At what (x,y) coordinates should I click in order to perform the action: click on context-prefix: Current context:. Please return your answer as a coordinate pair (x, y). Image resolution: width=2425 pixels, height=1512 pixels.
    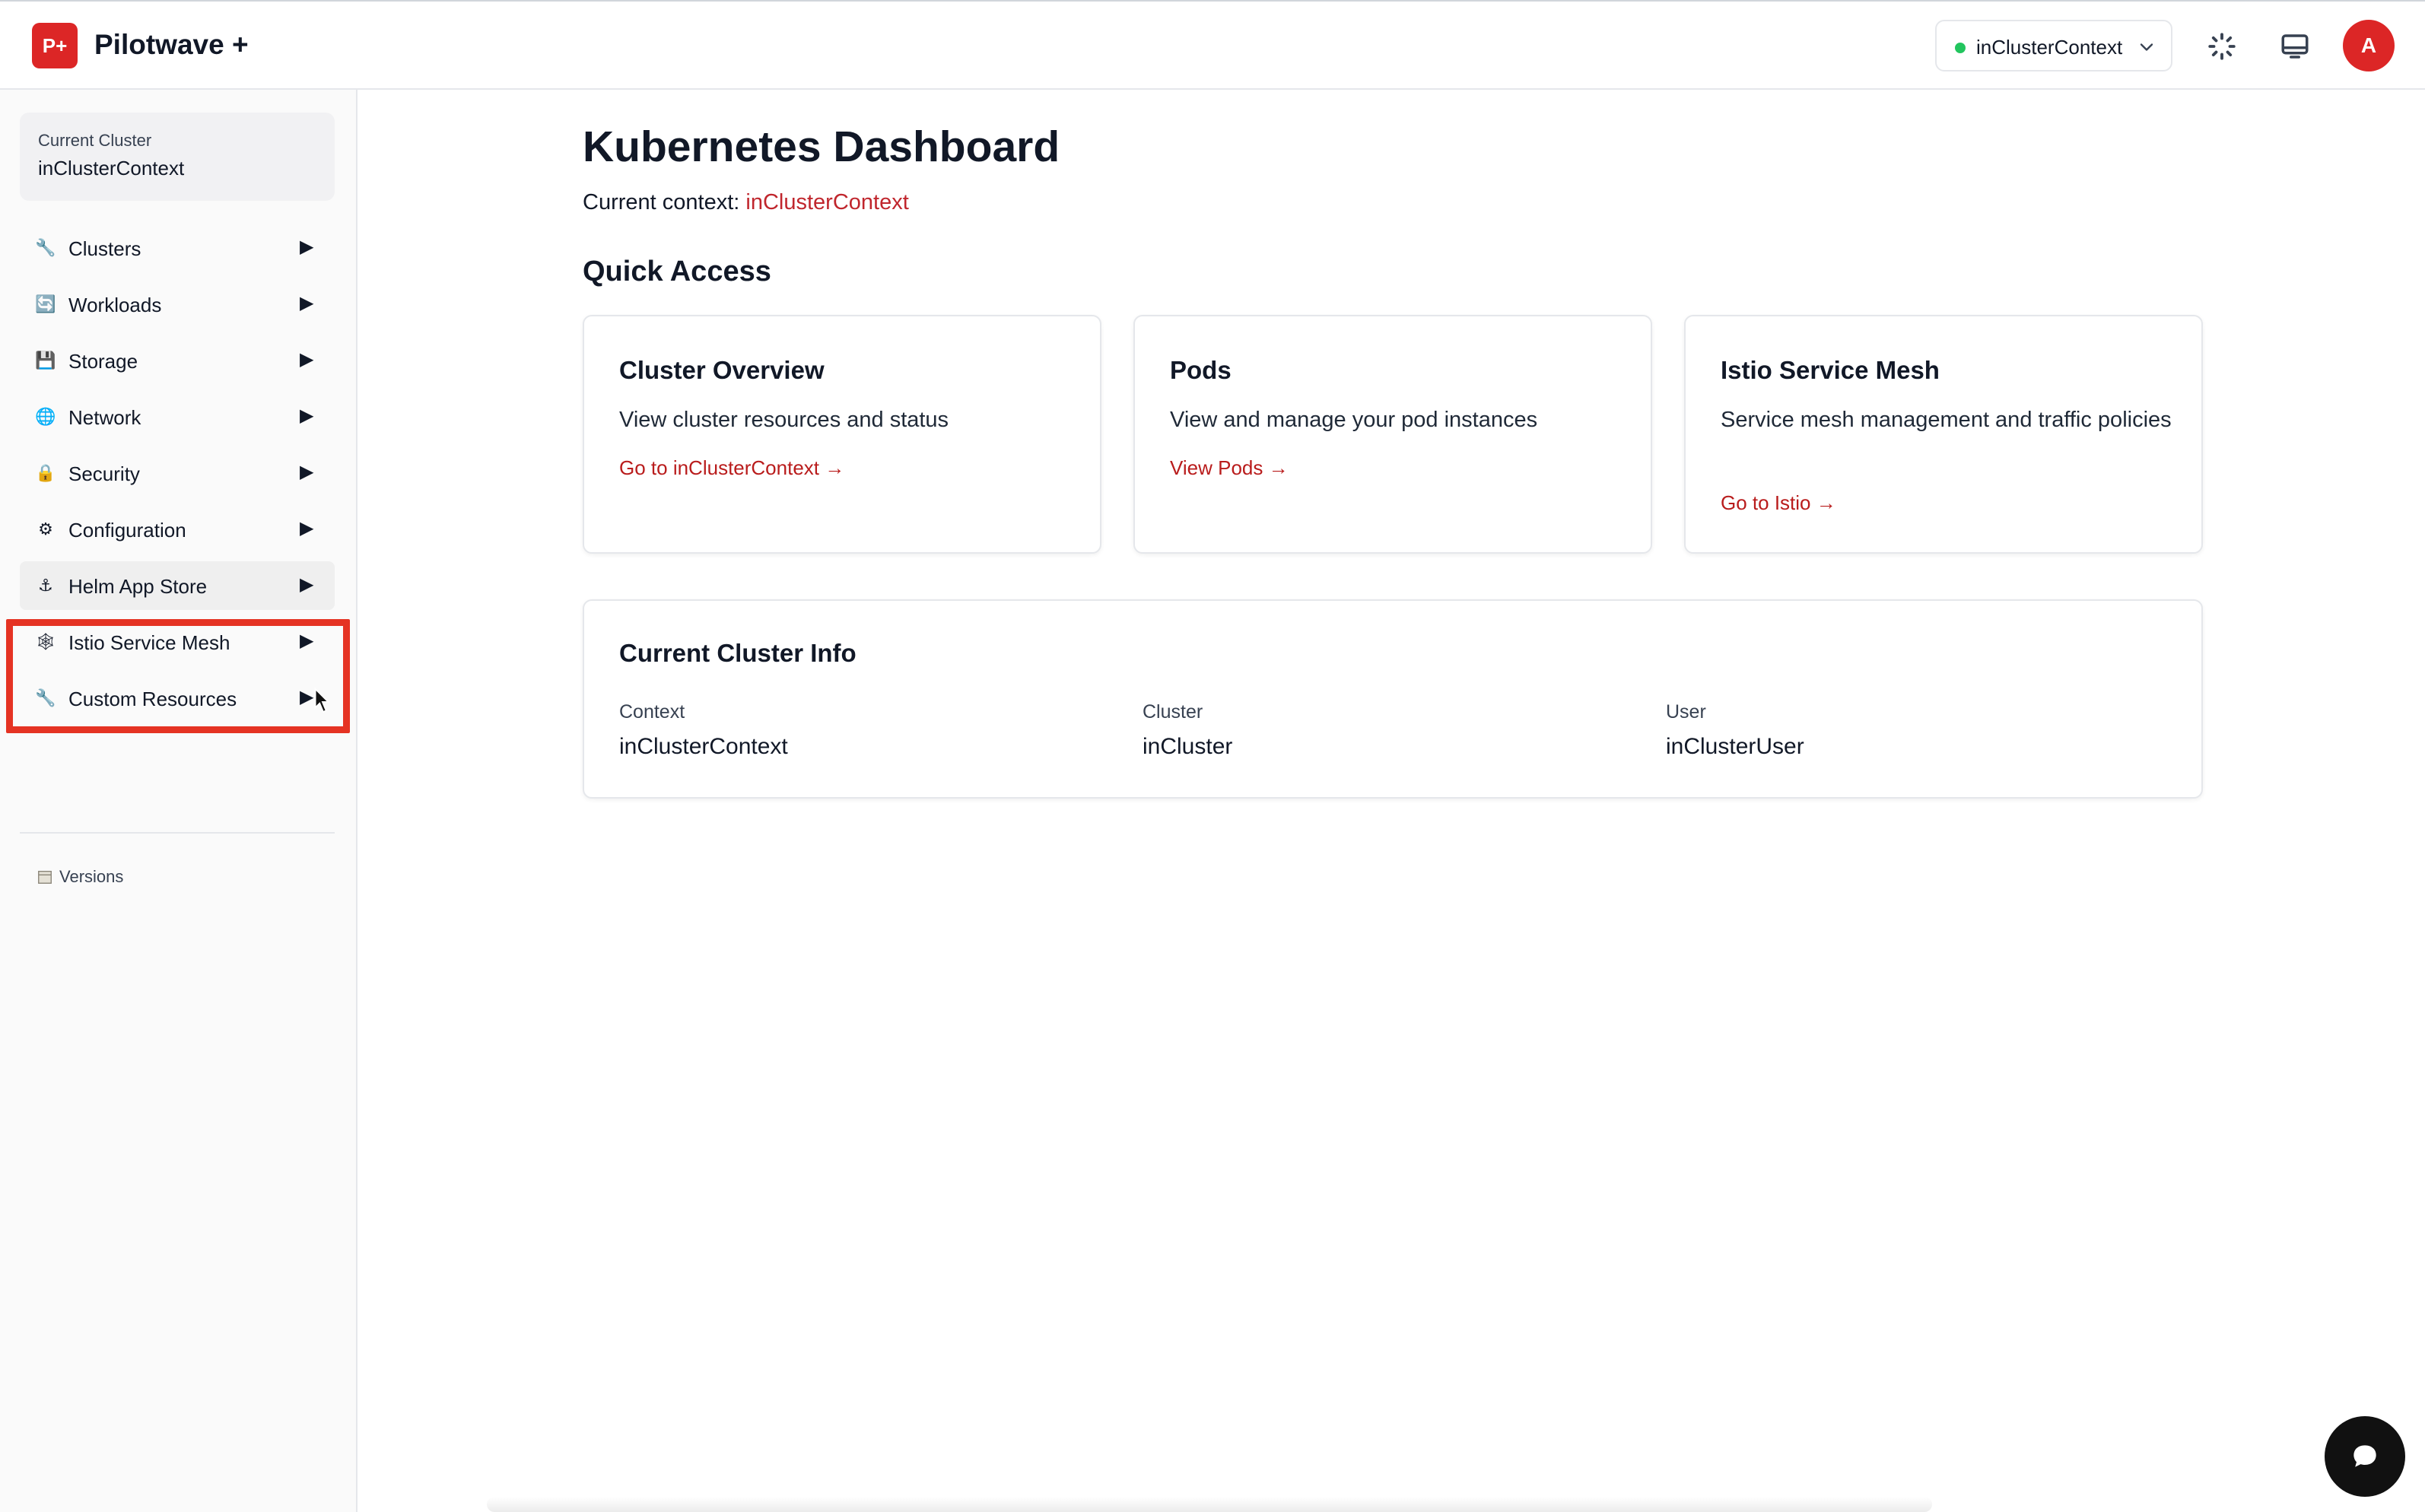
    Looking at the image, I should click on (661, 202).